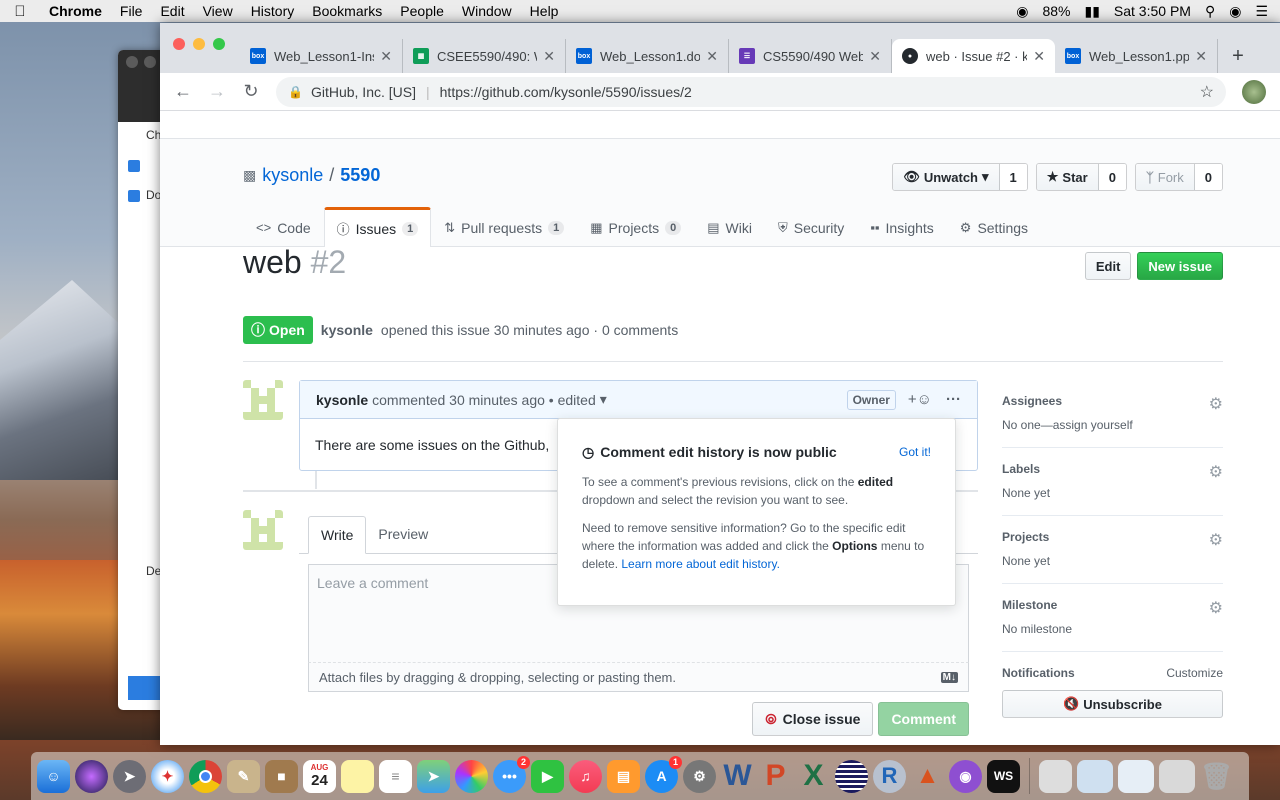 The image size is (1280, 800). I want to click on webstorm-icon: WS, so click(1003, 776).